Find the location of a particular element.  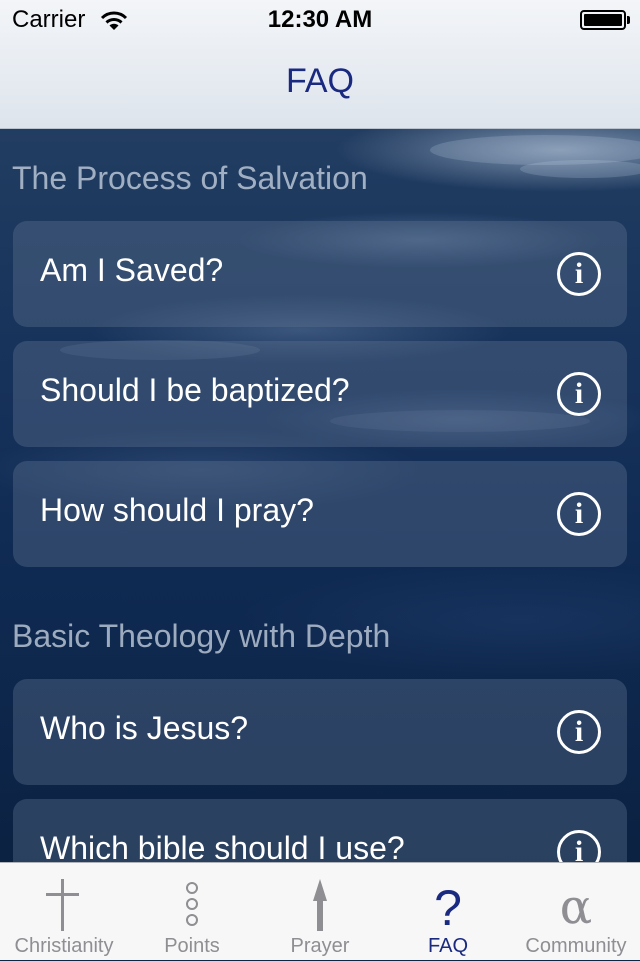

status-time: 12:30 AM is located at coordinates (320, 19).